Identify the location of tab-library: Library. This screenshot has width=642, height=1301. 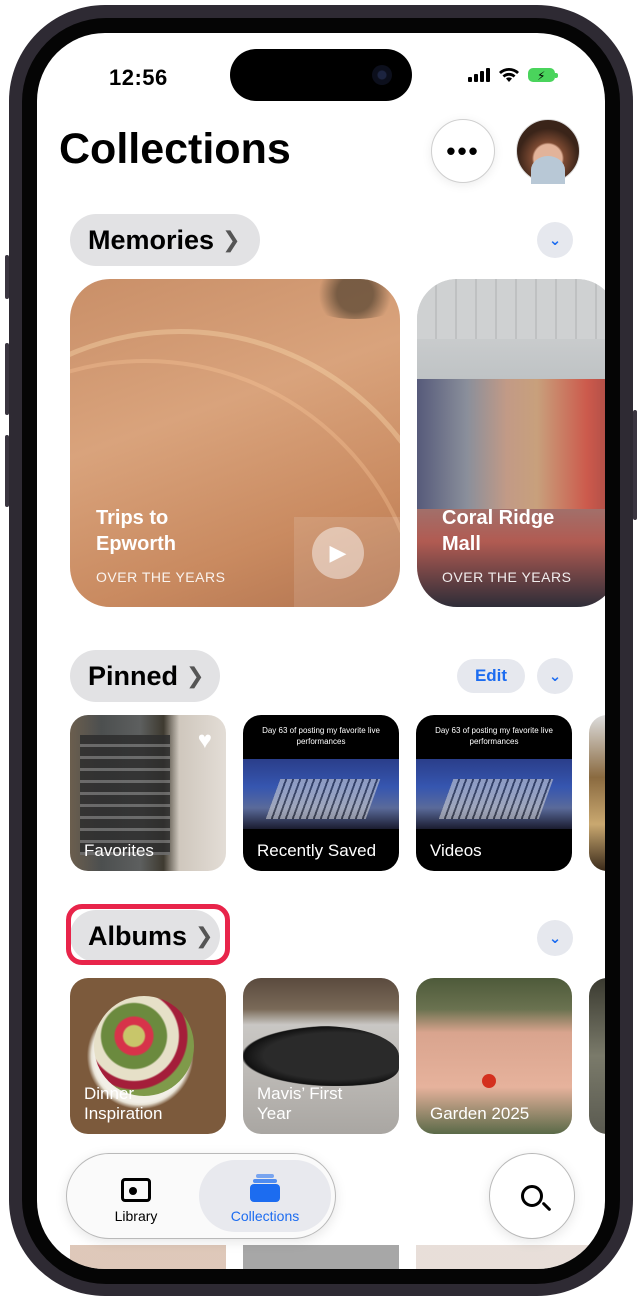
(136, 1196).